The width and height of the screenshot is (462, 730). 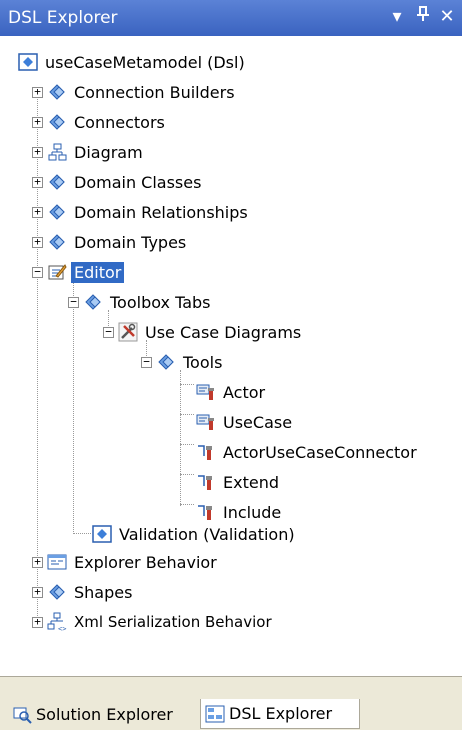 I want to click on tree-item-connectors: + Connectors, so click(x=100, y=122).